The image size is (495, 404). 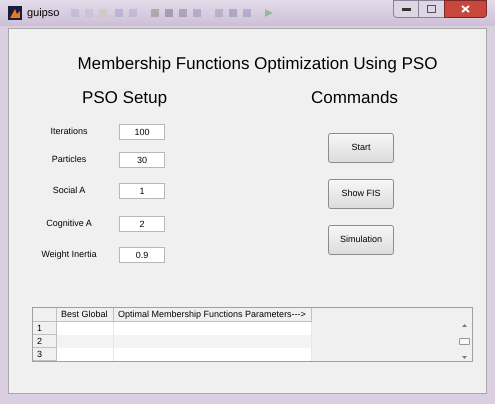 I want to click on commands-heading: Commands, so click(x=354, y=97).